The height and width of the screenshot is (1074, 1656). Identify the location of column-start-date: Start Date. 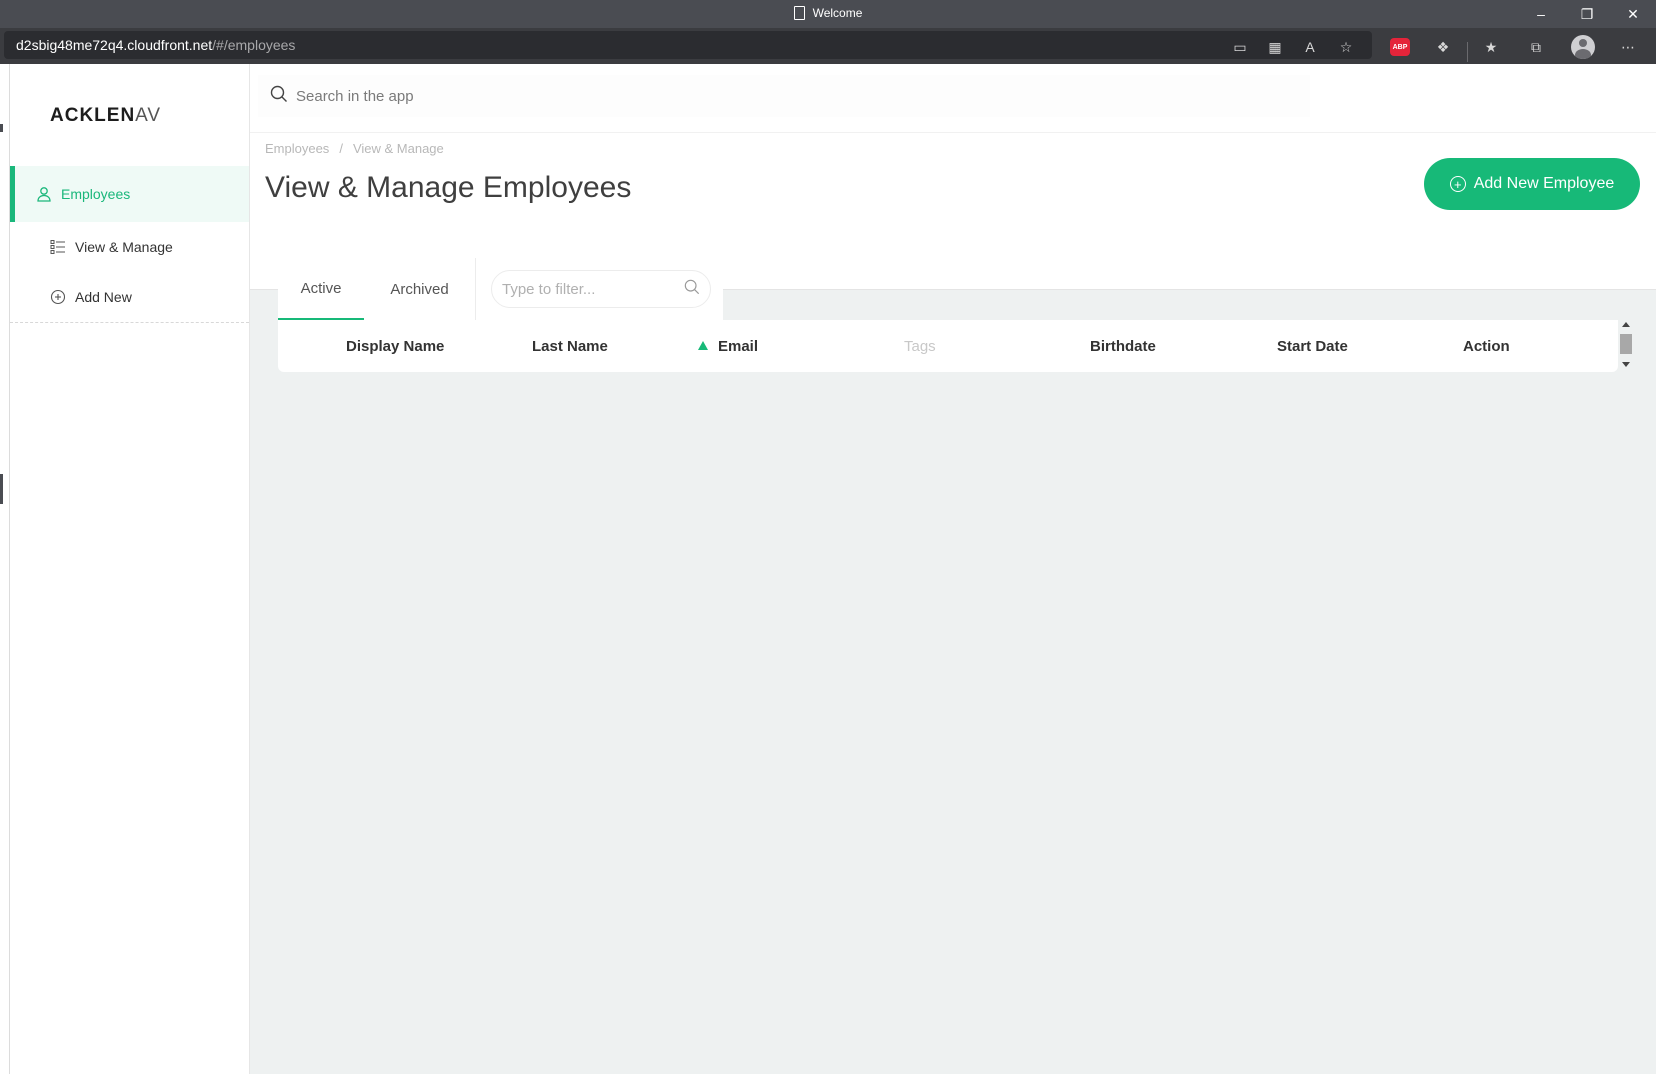
(1312, 346).